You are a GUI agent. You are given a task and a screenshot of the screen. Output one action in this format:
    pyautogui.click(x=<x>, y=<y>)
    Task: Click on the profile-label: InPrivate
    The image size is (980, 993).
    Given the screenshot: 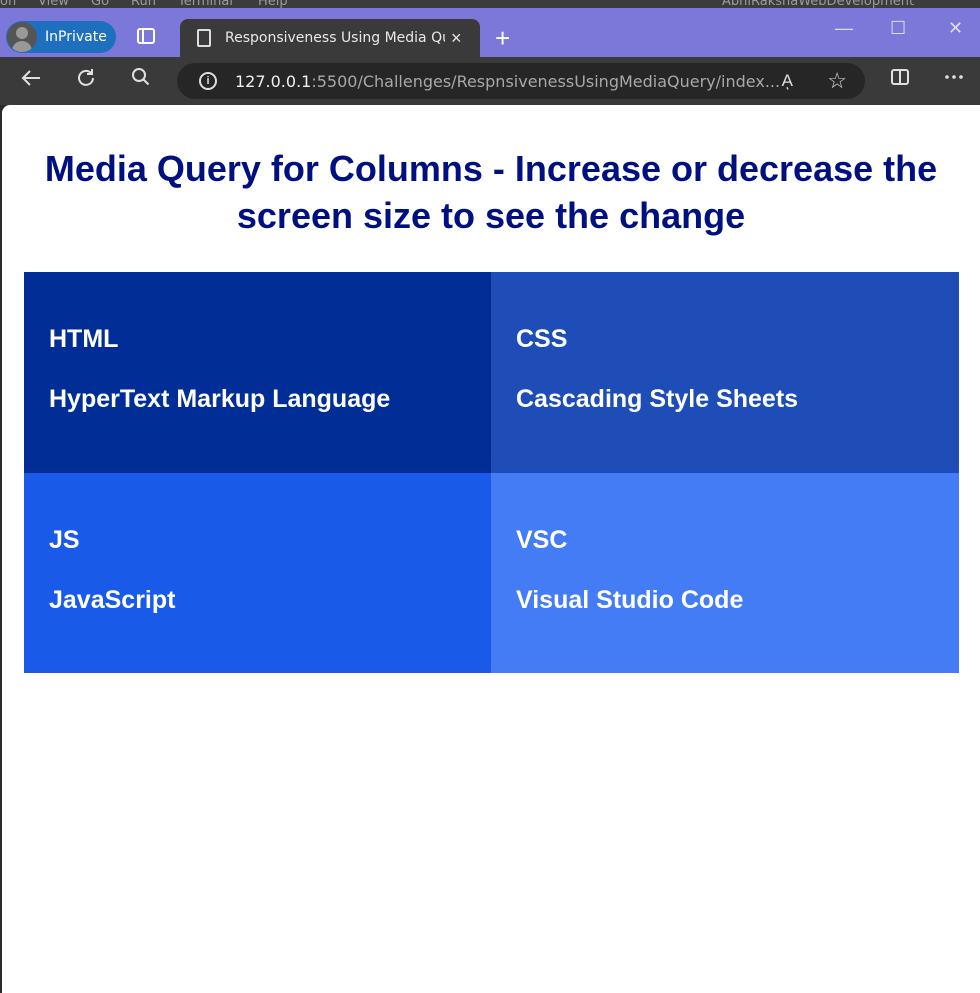 What is the action you would take?
    pyautogui.click(x=76, y=37)
    